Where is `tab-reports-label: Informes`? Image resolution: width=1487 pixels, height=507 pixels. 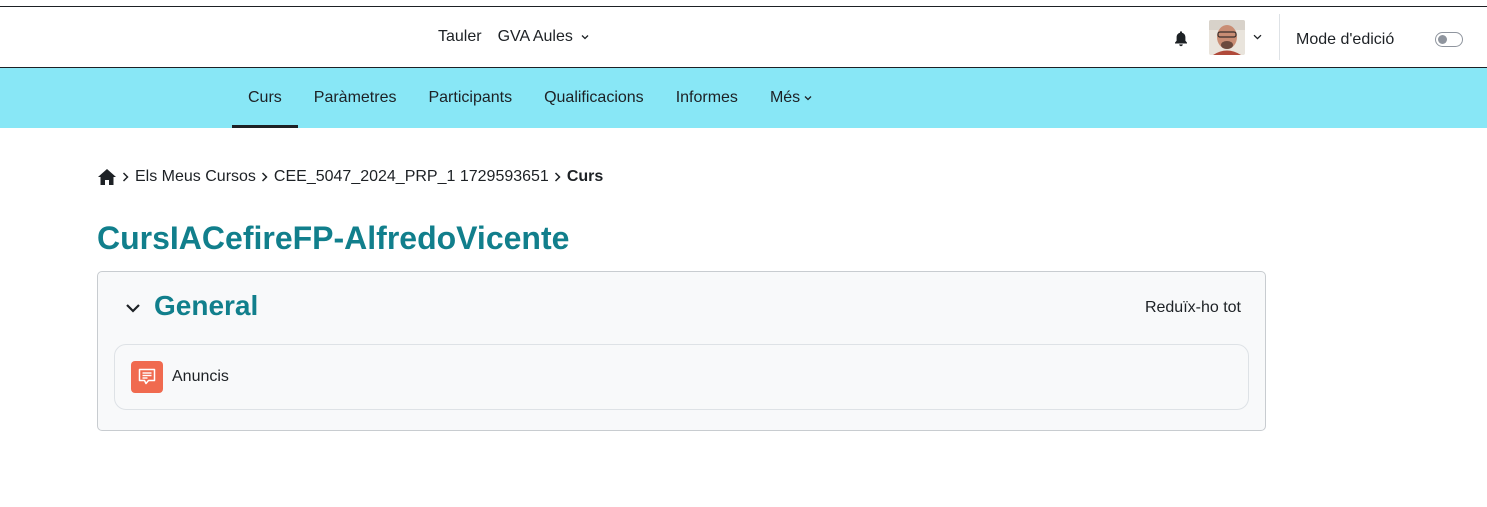
tab-reports-label: Informes is located at coordinates (706, 97).